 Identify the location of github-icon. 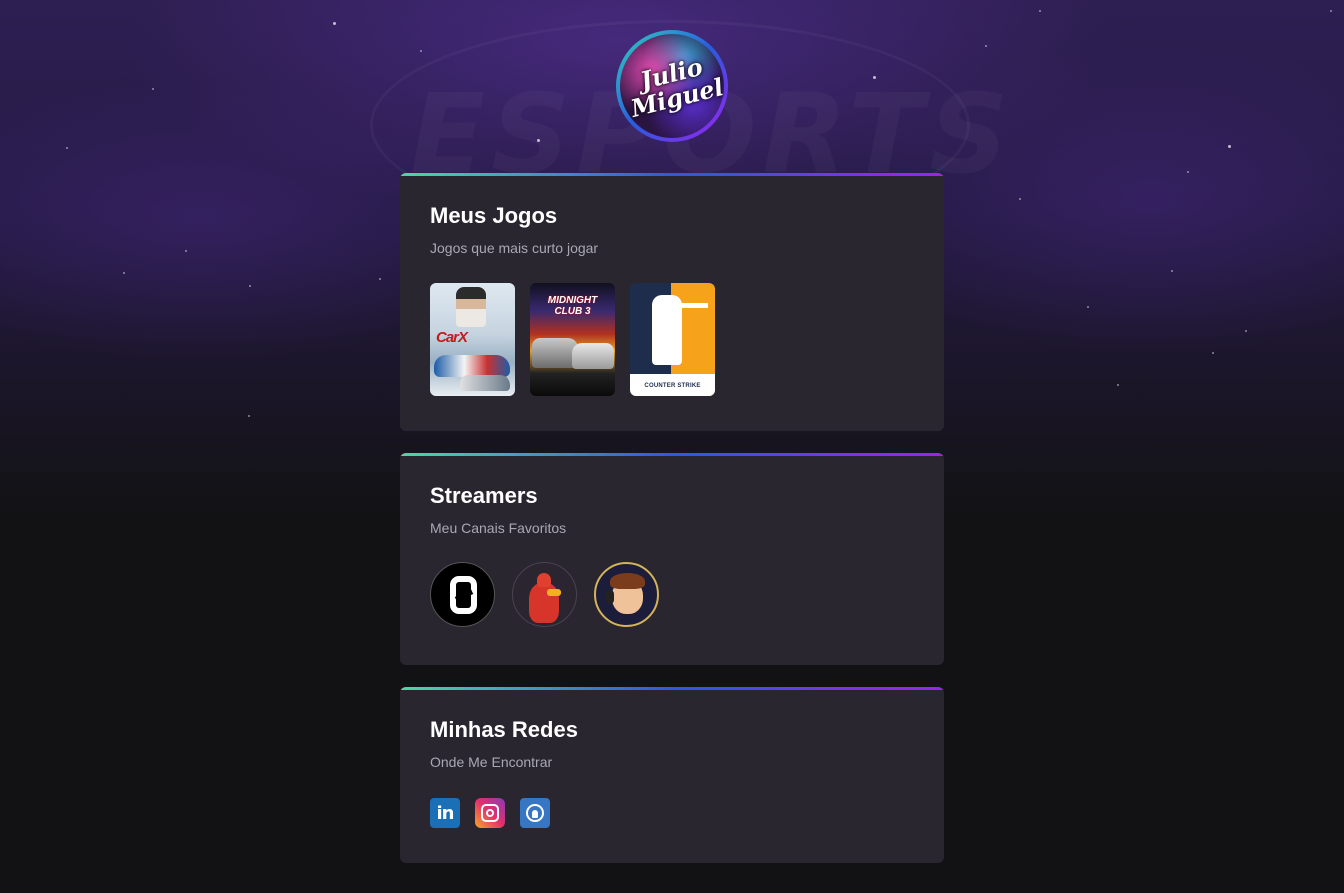
(535, 813).